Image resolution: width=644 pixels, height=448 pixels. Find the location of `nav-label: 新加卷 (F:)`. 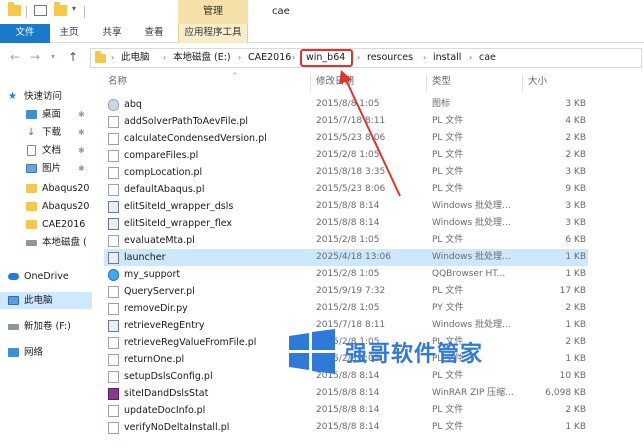

nav-label: 新加卷 (F:) is located at coordinates (47, 326).